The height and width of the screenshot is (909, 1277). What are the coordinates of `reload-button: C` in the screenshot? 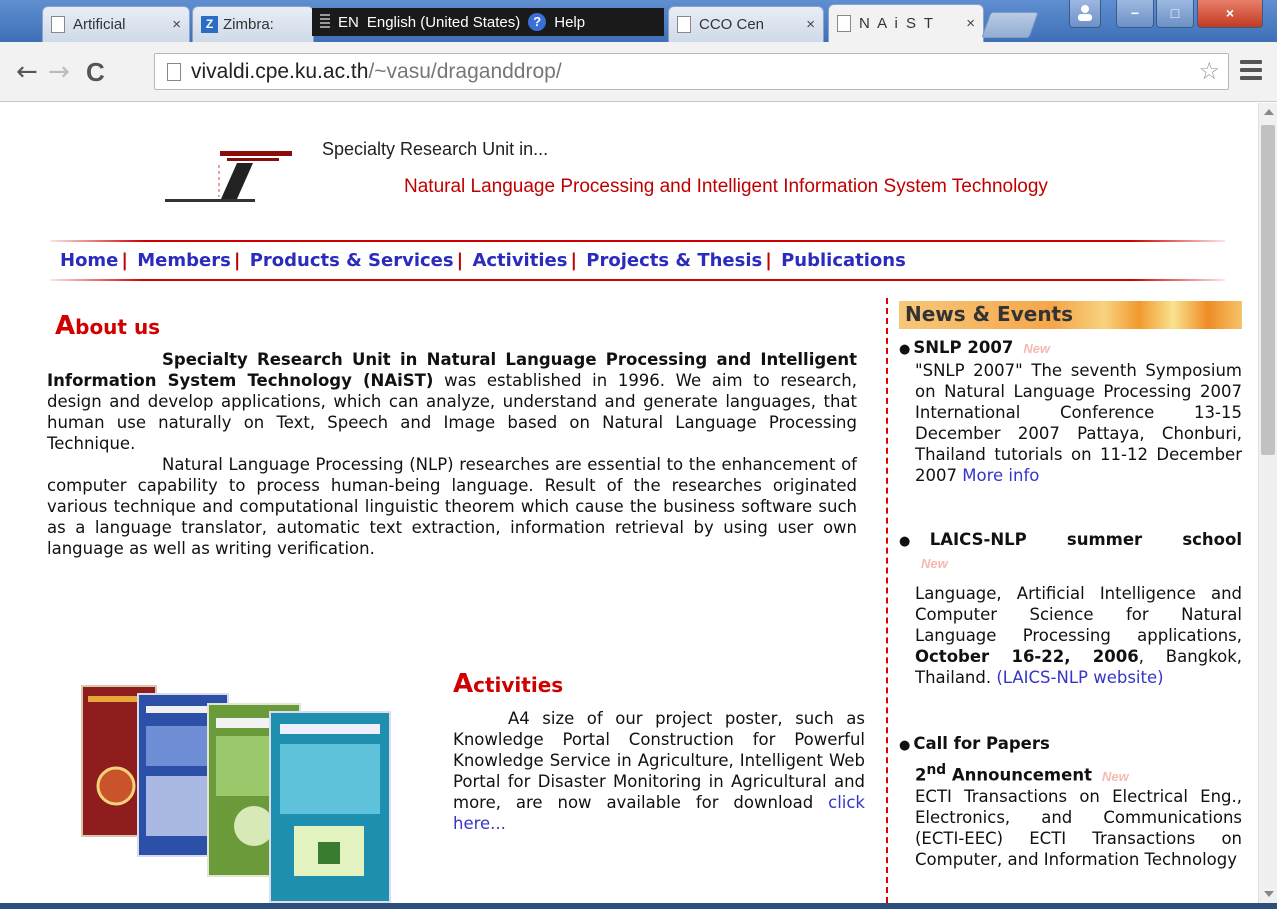 It's located at (95, 72).